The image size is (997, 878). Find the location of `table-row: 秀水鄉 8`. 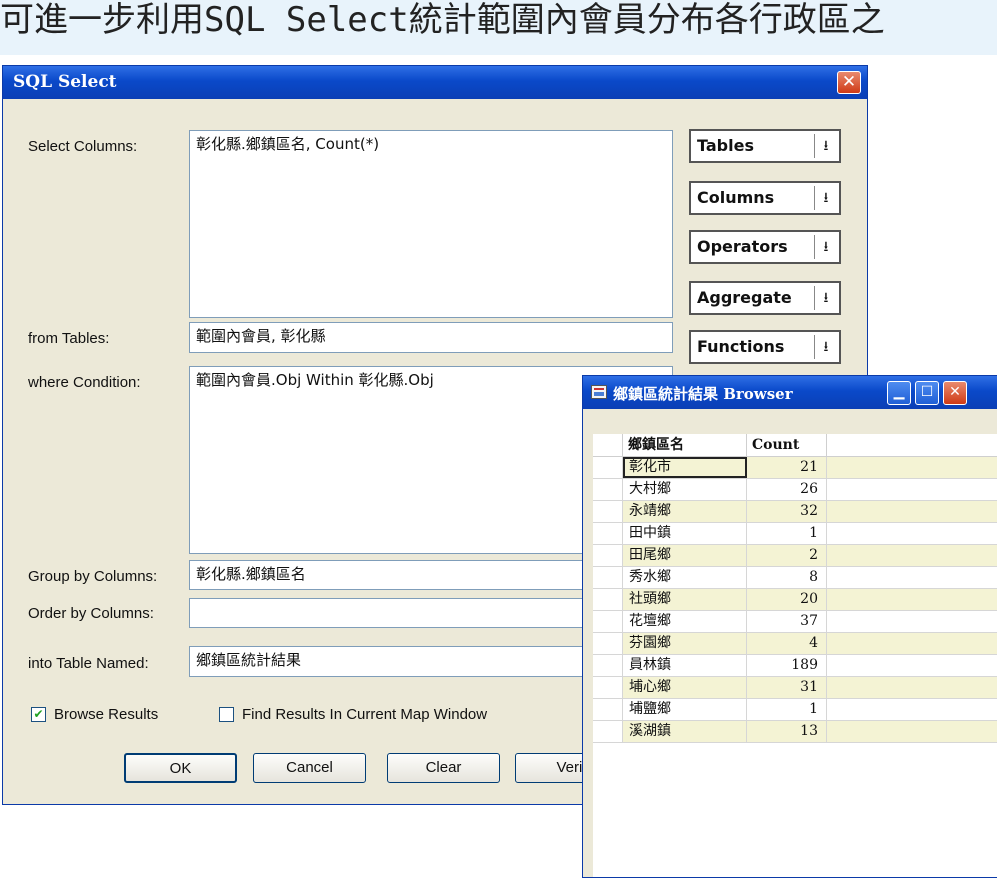

table-row: 秀水鄉 8 is located at coordinates (795, 578).